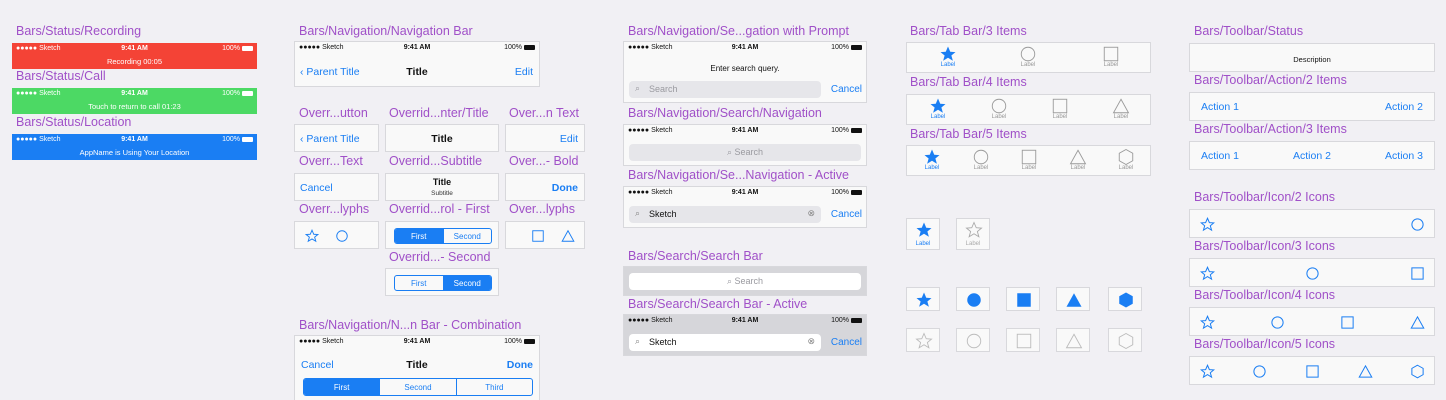  I want to click on recording-text: Recording 00:05, so click(134, 61).